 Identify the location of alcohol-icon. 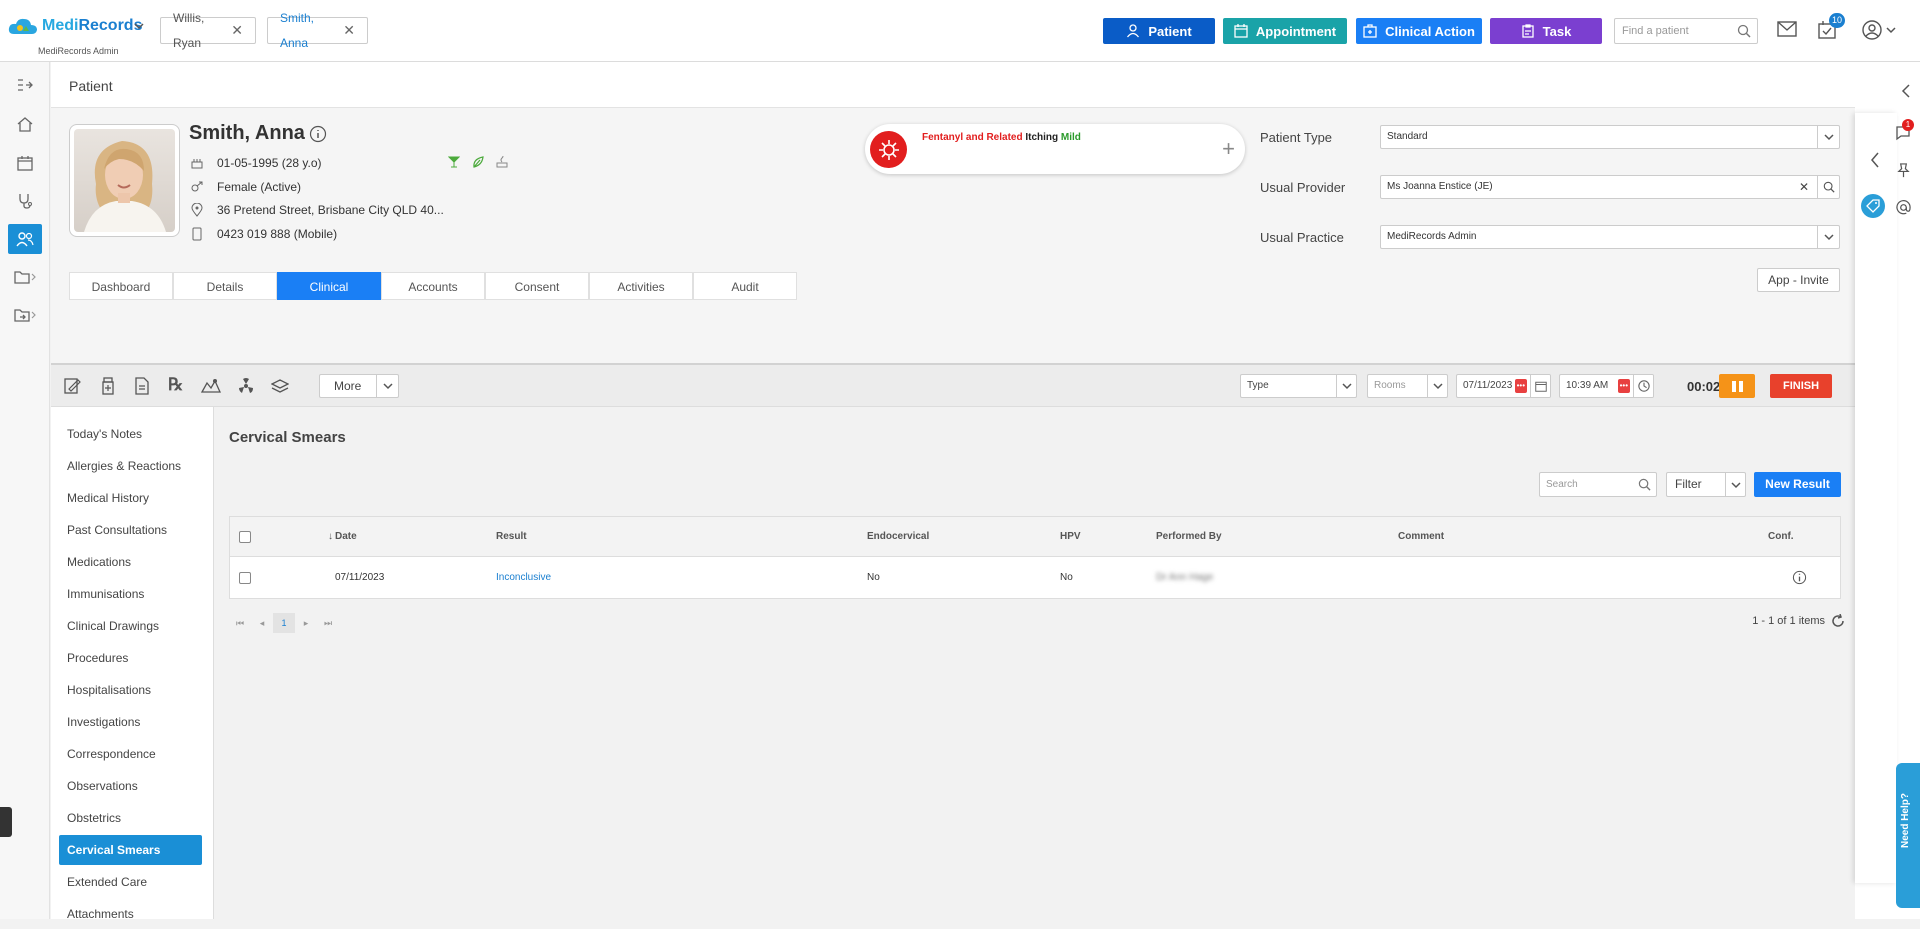
(454, 162).